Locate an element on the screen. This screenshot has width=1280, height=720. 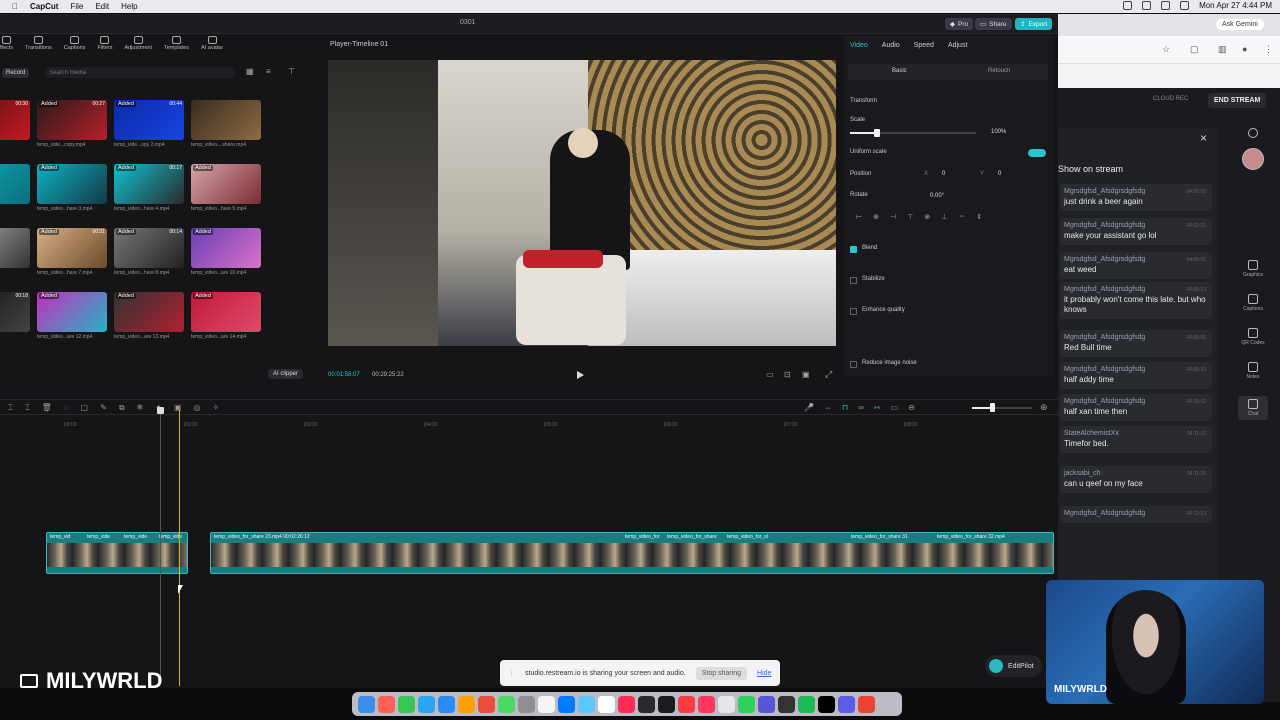
menu-help: Help is located at coordinates (129, 6).